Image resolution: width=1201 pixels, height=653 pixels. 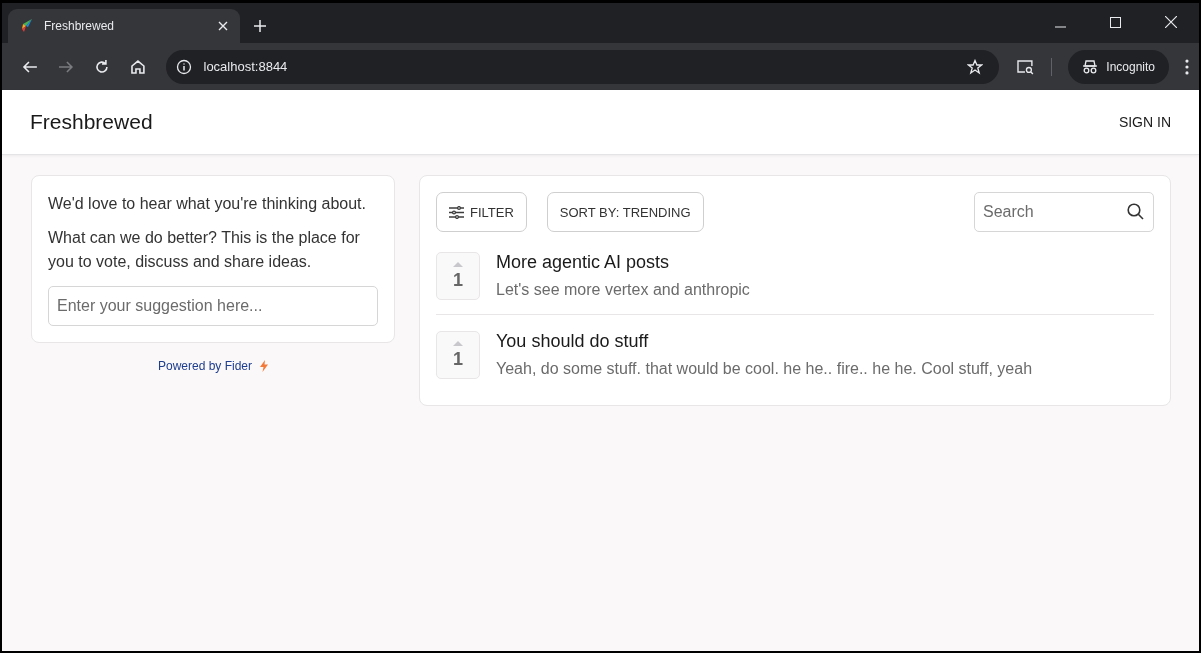 I want to click on info-icon, so click(x=183, y=66).